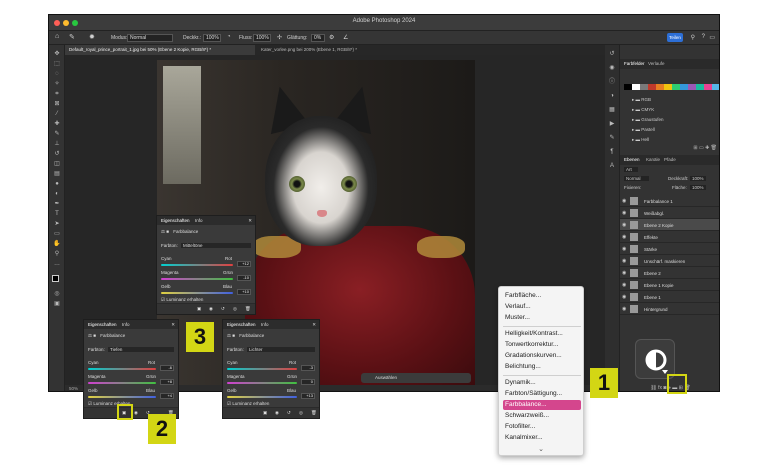 Image resolution: width=770 pixels, height=475 pixels. I want to click on gelb-value: +13, so click(308, 396).